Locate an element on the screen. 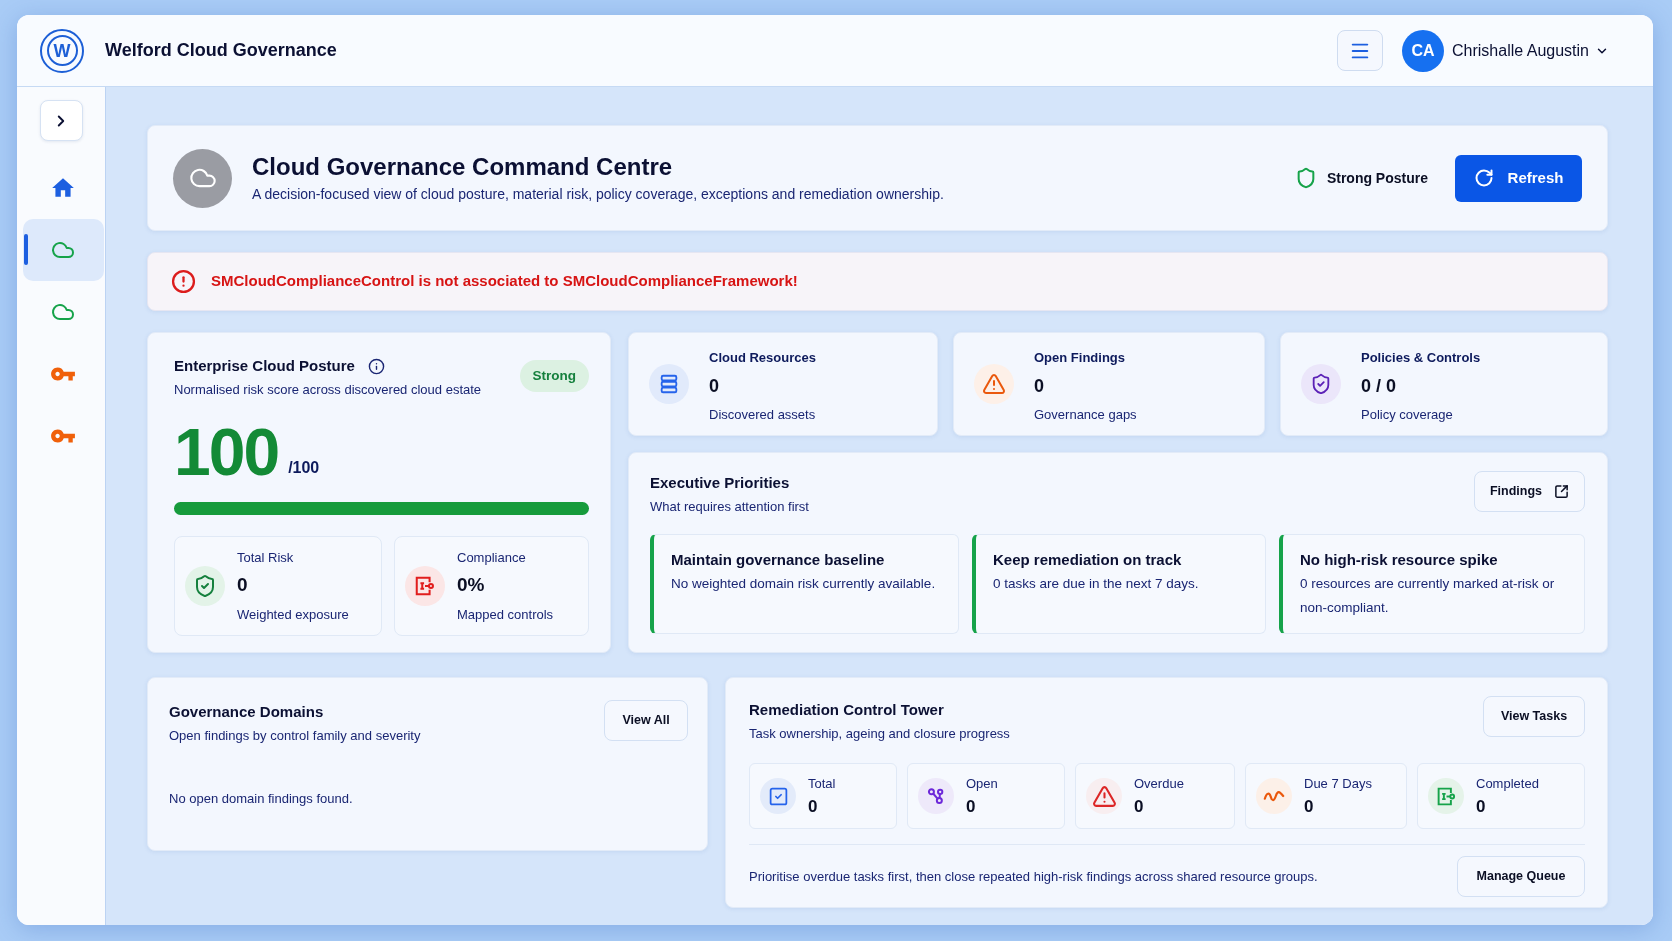  card-subtitle: What requires attention first is located at coordinates (729, 507).